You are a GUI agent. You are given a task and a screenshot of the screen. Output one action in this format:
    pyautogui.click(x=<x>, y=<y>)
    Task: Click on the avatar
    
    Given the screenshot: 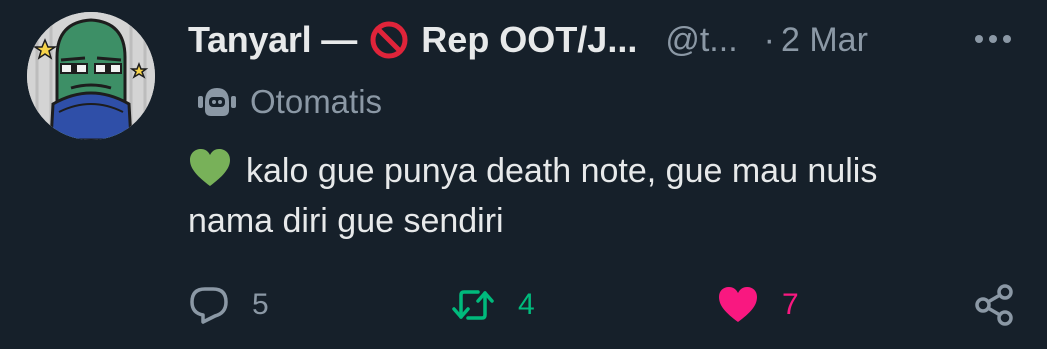 What is the action you would take?
    pyautogui.click(x=91, y=76)
    